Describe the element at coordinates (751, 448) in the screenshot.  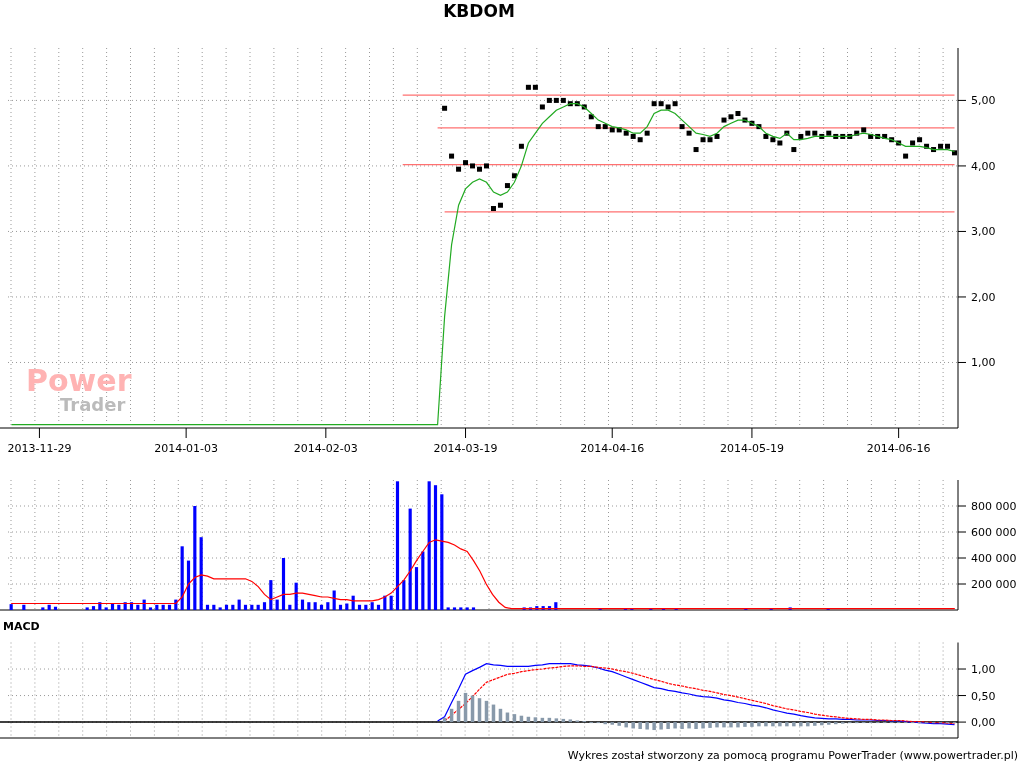
I see `axis-label: 2014-05-19` at that location.